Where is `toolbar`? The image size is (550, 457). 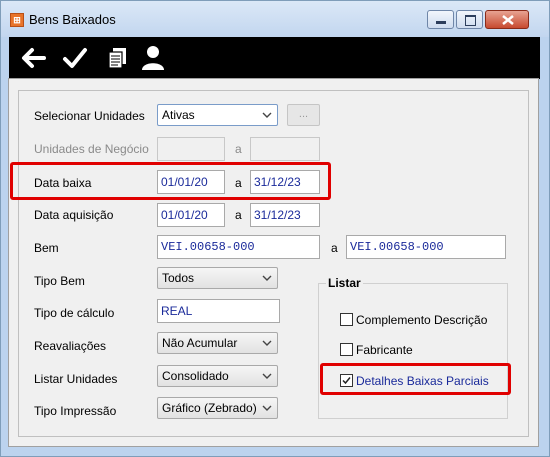 toolbar is located at coordinates (274, 58).